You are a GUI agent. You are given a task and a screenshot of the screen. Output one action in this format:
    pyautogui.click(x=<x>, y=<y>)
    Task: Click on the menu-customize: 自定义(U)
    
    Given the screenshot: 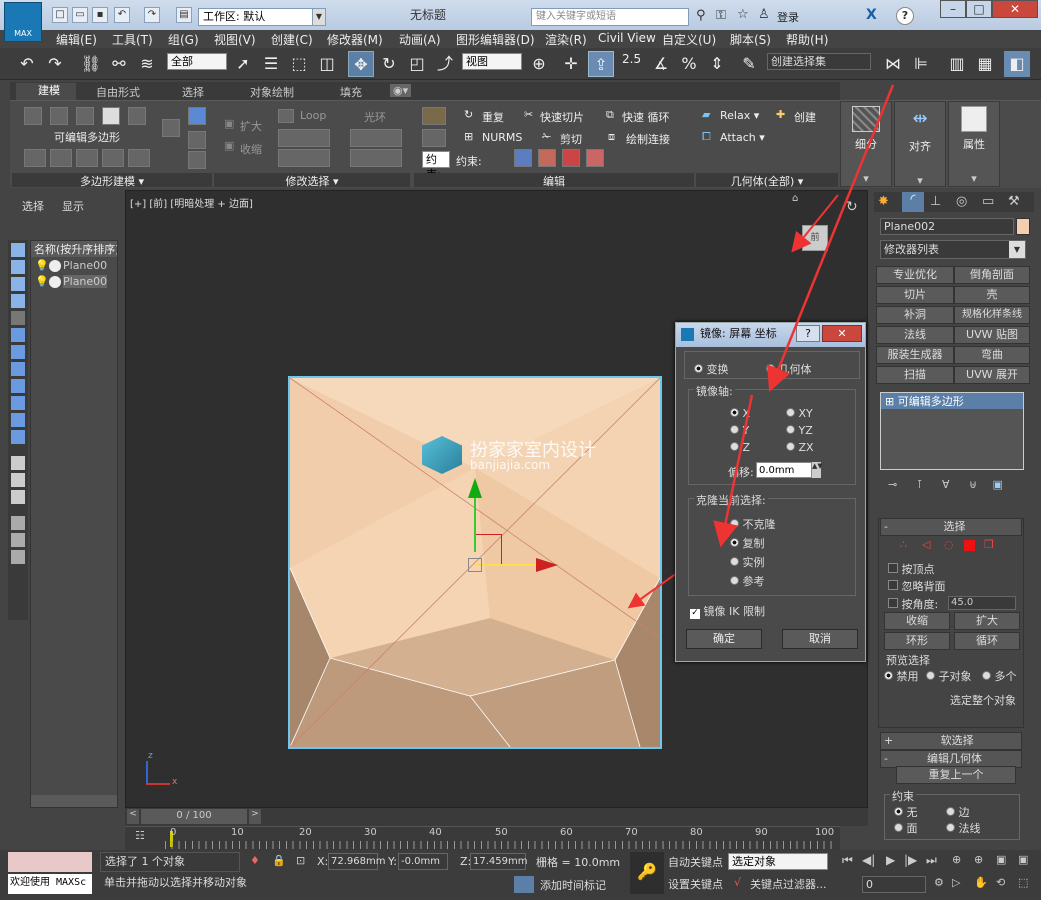 What is the action you would take?
    pyautogui.click(x=689, y=39)
    